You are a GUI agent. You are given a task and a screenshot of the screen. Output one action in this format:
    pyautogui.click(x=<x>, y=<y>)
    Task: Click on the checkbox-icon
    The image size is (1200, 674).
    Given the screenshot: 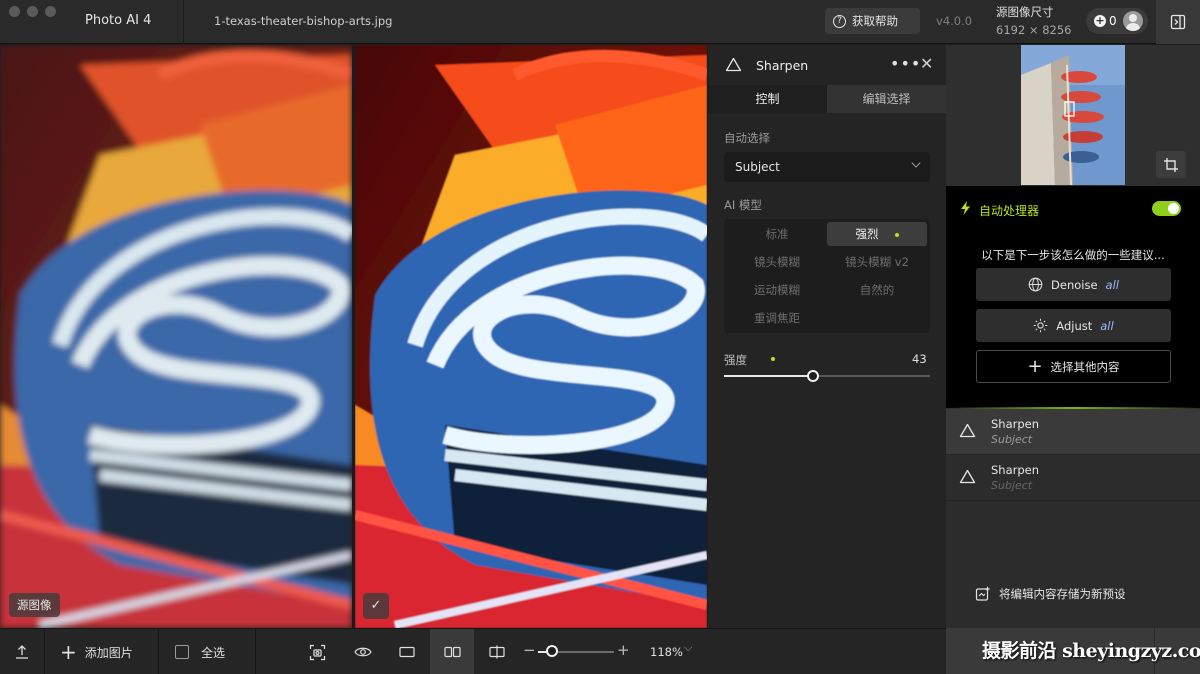 What is the action you would take?
    pyautogui.click(x=182, y=652)
    